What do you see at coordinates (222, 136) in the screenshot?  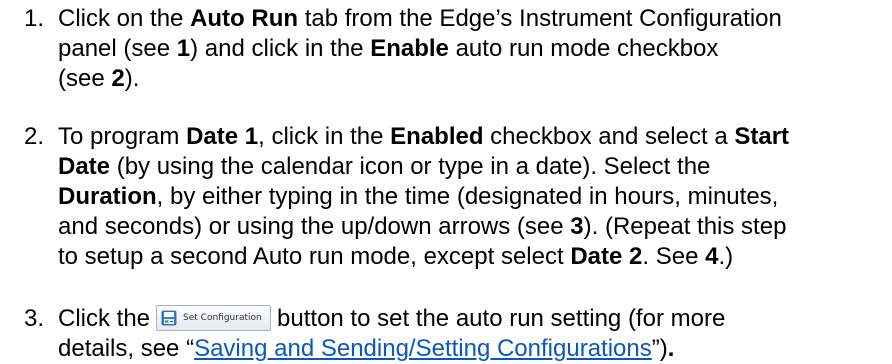 I see `bold-term: Date 1` at bounding box center [222, 136].